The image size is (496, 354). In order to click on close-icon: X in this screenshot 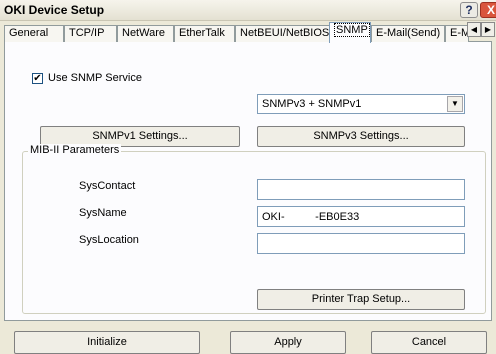, I will do `click(490, 10)`.